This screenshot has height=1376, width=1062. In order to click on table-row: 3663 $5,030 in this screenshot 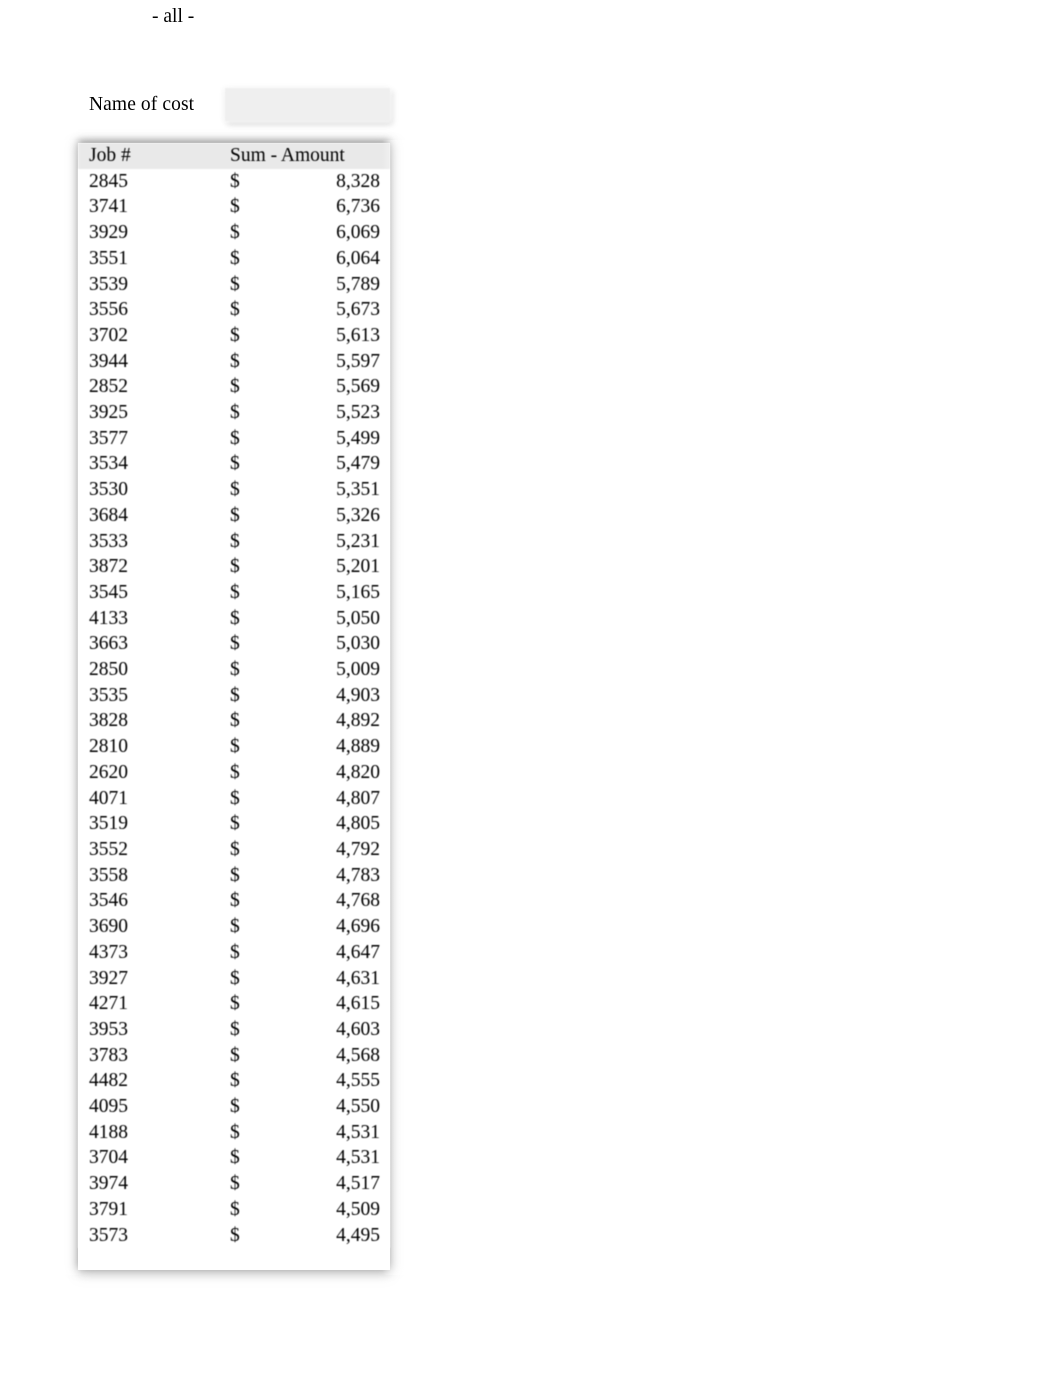, I will do `click(234, 644)`.